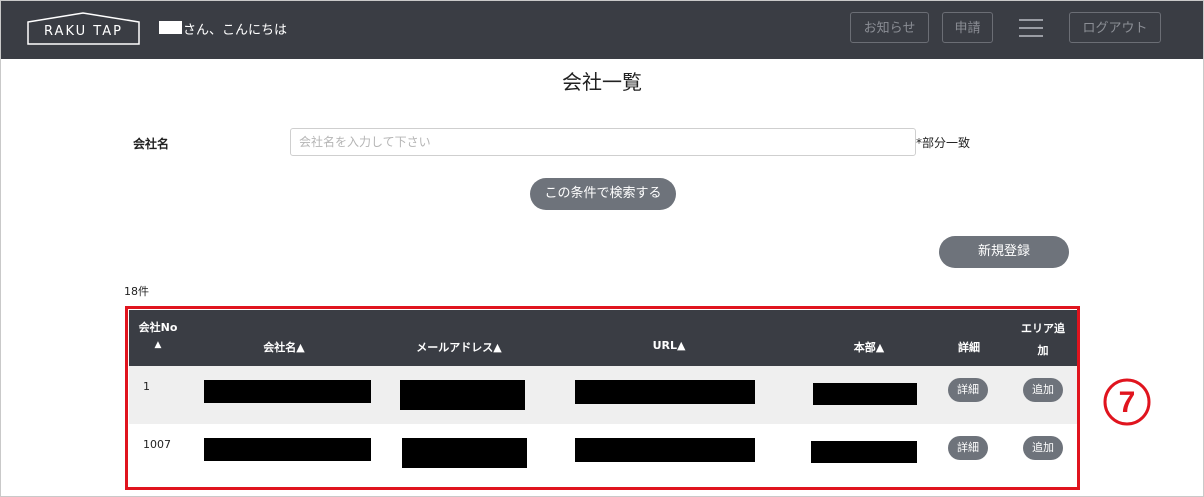 Image resolution: width=1204 pixels, height=497 pixels. Describe the element at coordinates (603, 142) in the screenshot. I see `company-name-input` at that location.